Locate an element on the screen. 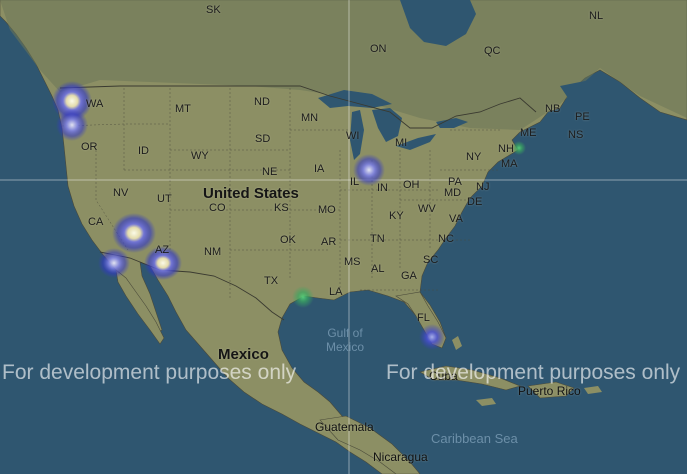 Image resolution: width=687 pixels, height=474 pixels. label-az: AZ is located at coordinates (162, 250).